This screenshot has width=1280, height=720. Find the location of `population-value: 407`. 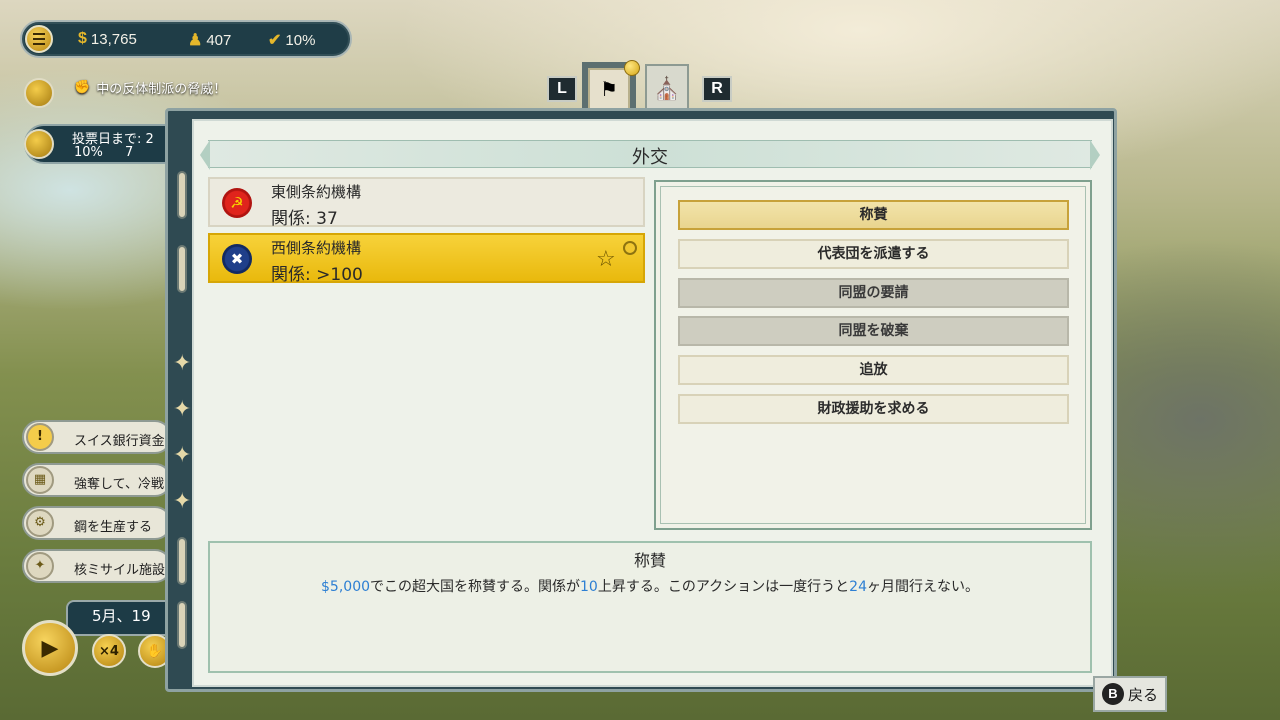

population-value: 407 is located at coordinates (219, 40).